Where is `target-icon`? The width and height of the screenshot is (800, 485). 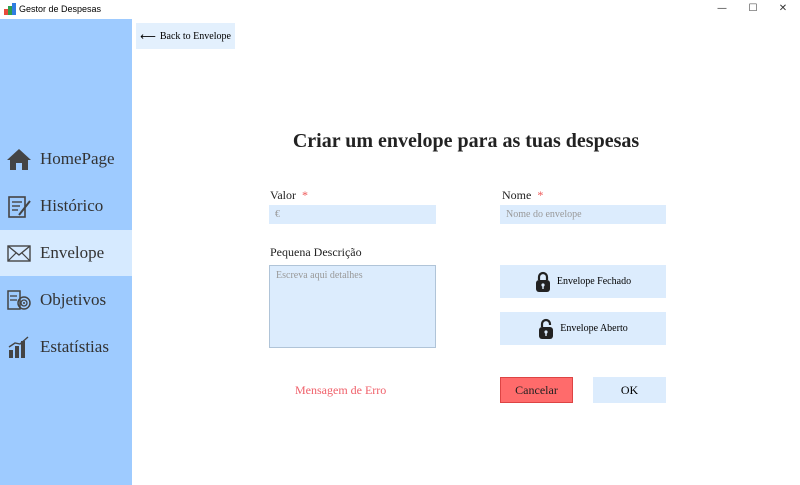 target-icon is located at coordinates (19, 300).